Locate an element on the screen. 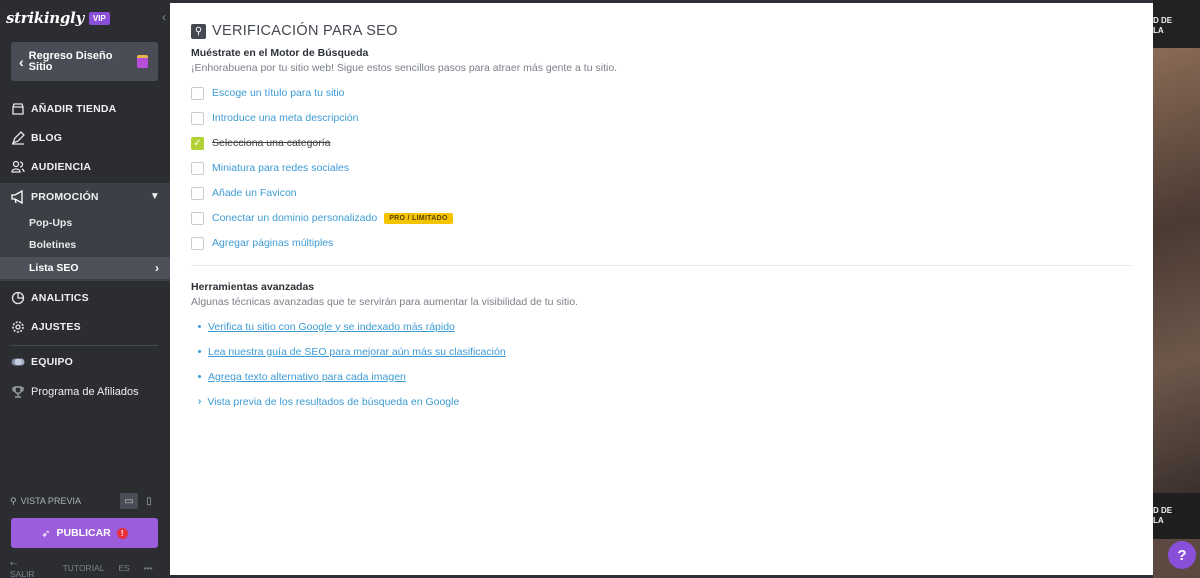 The image size is (1200, 578). gear-icon is located at coordinates (18, 327).